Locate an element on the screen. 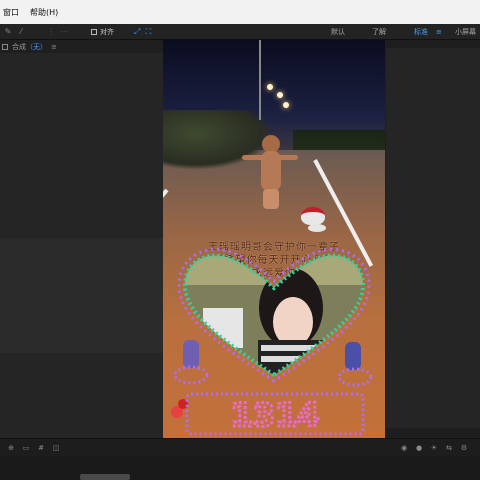 This screenshot has height=480, width=480. number-lights: 1314 is located at coordinates (275, 414).